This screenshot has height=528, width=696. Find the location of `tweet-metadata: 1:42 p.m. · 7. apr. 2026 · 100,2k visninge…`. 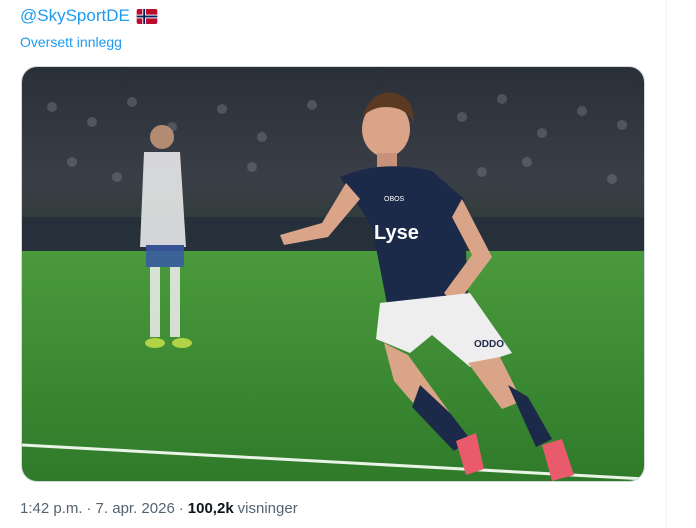

tweet-metadata: 1:42 p.m. · 7. apr. 2026 · 100,2k visninge… is located at coordinates (159, 508).